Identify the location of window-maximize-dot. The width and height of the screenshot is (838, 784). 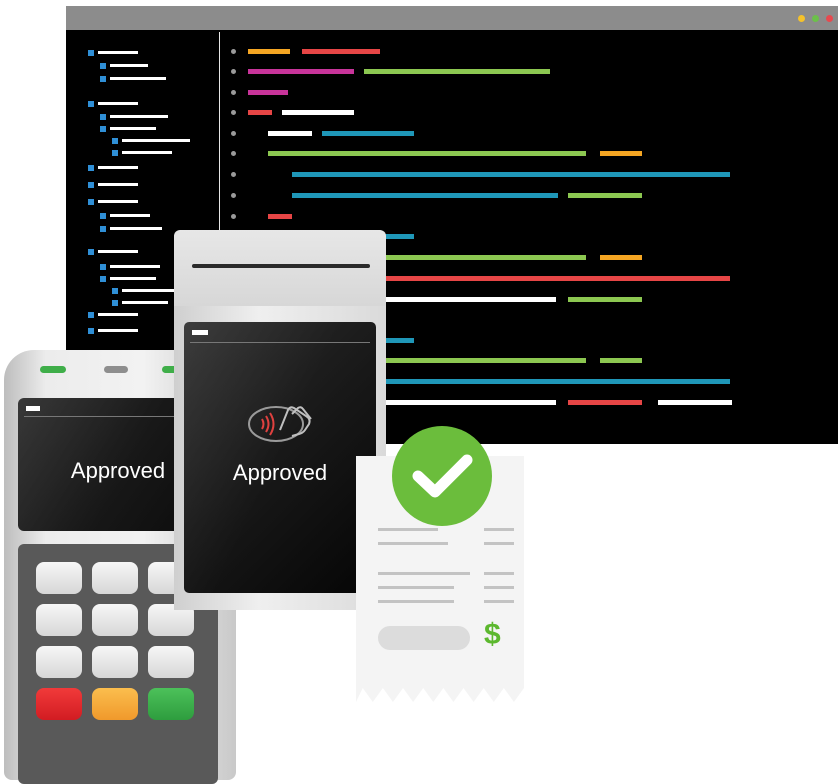
(815, 18).